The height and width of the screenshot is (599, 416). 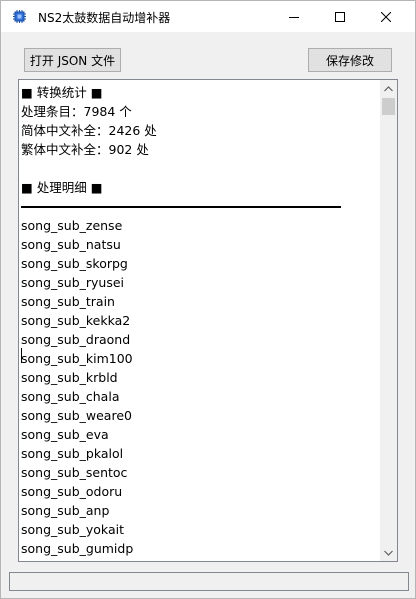 I want to click on stat-traditional: 繁体中文补全：902 处, so click(x=85, y=149).